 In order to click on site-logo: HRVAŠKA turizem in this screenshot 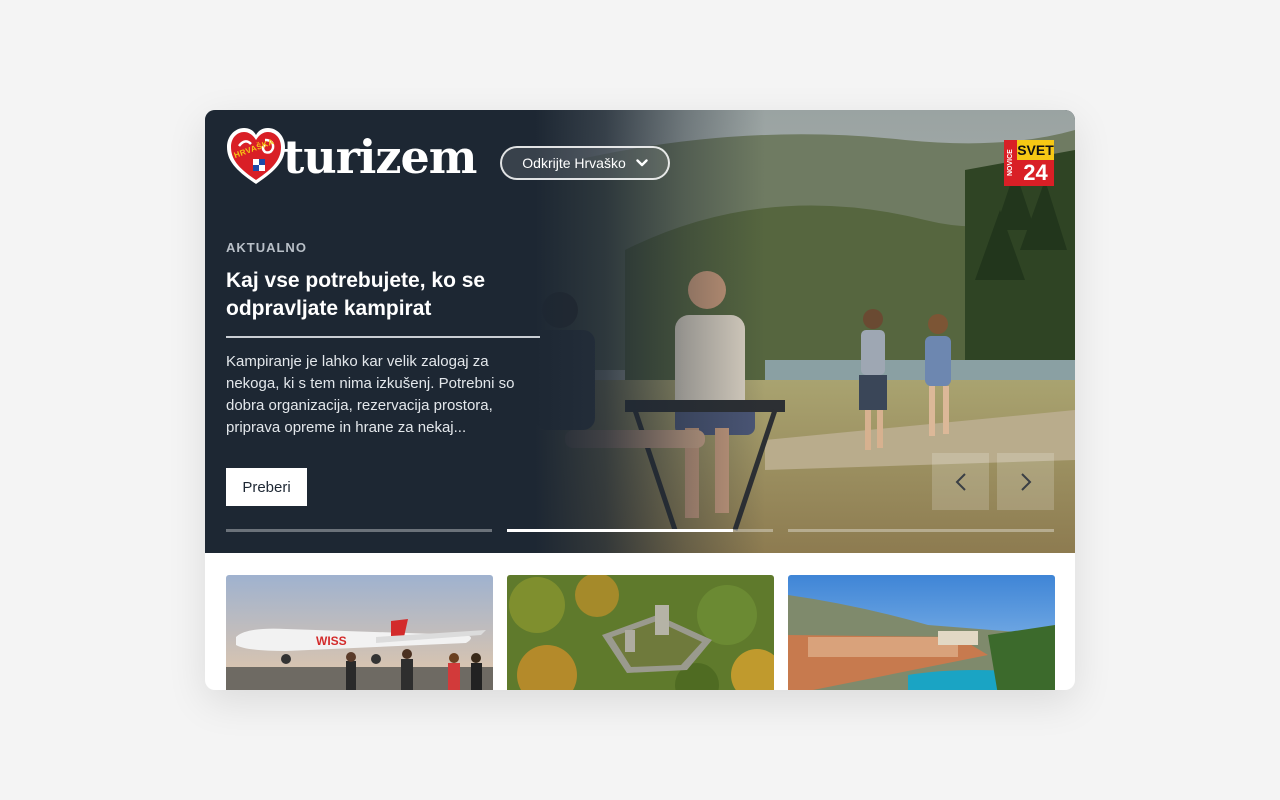, I will do `click(356, 157)`.